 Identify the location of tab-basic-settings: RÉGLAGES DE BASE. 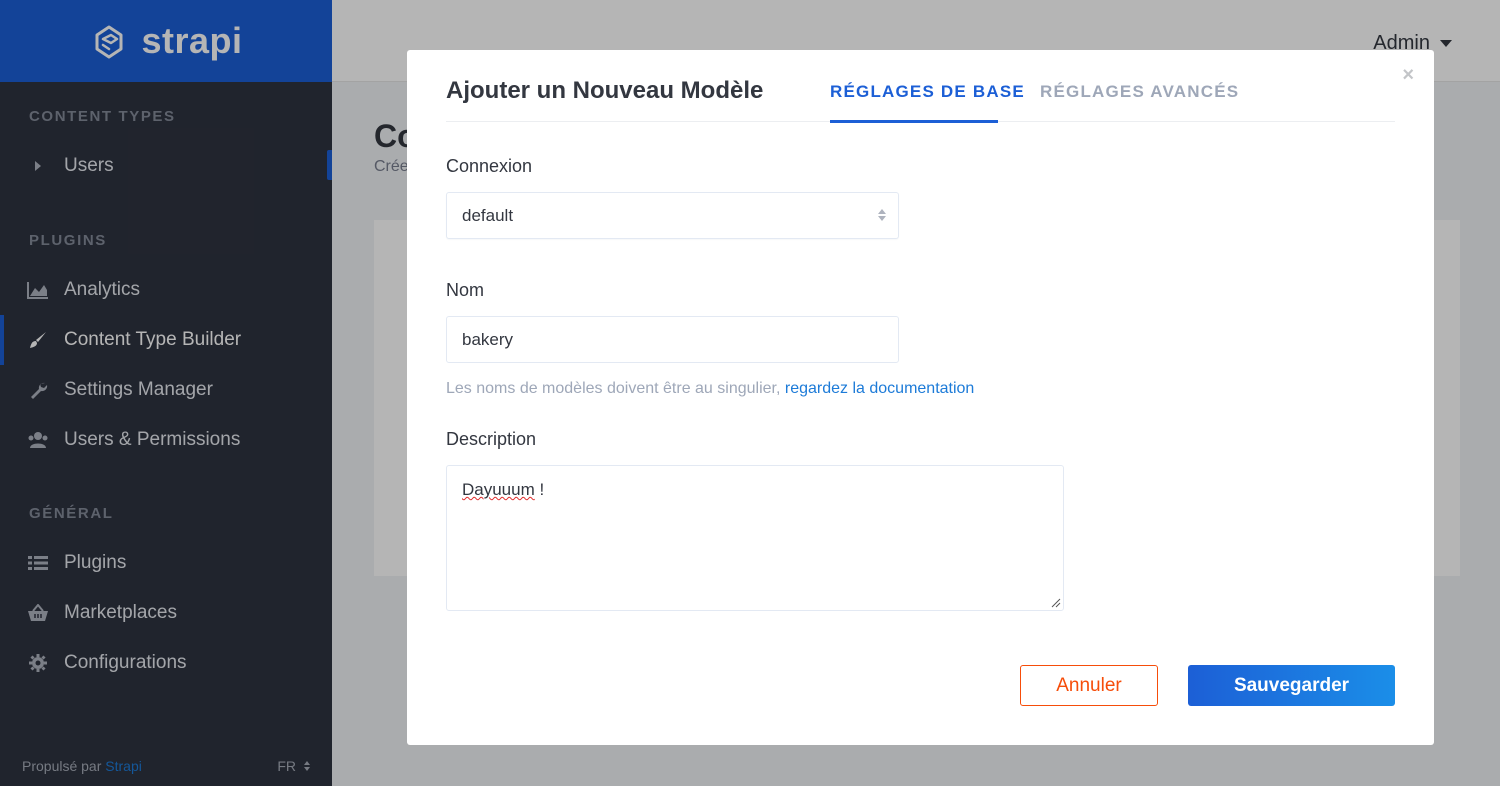
(927, 92).